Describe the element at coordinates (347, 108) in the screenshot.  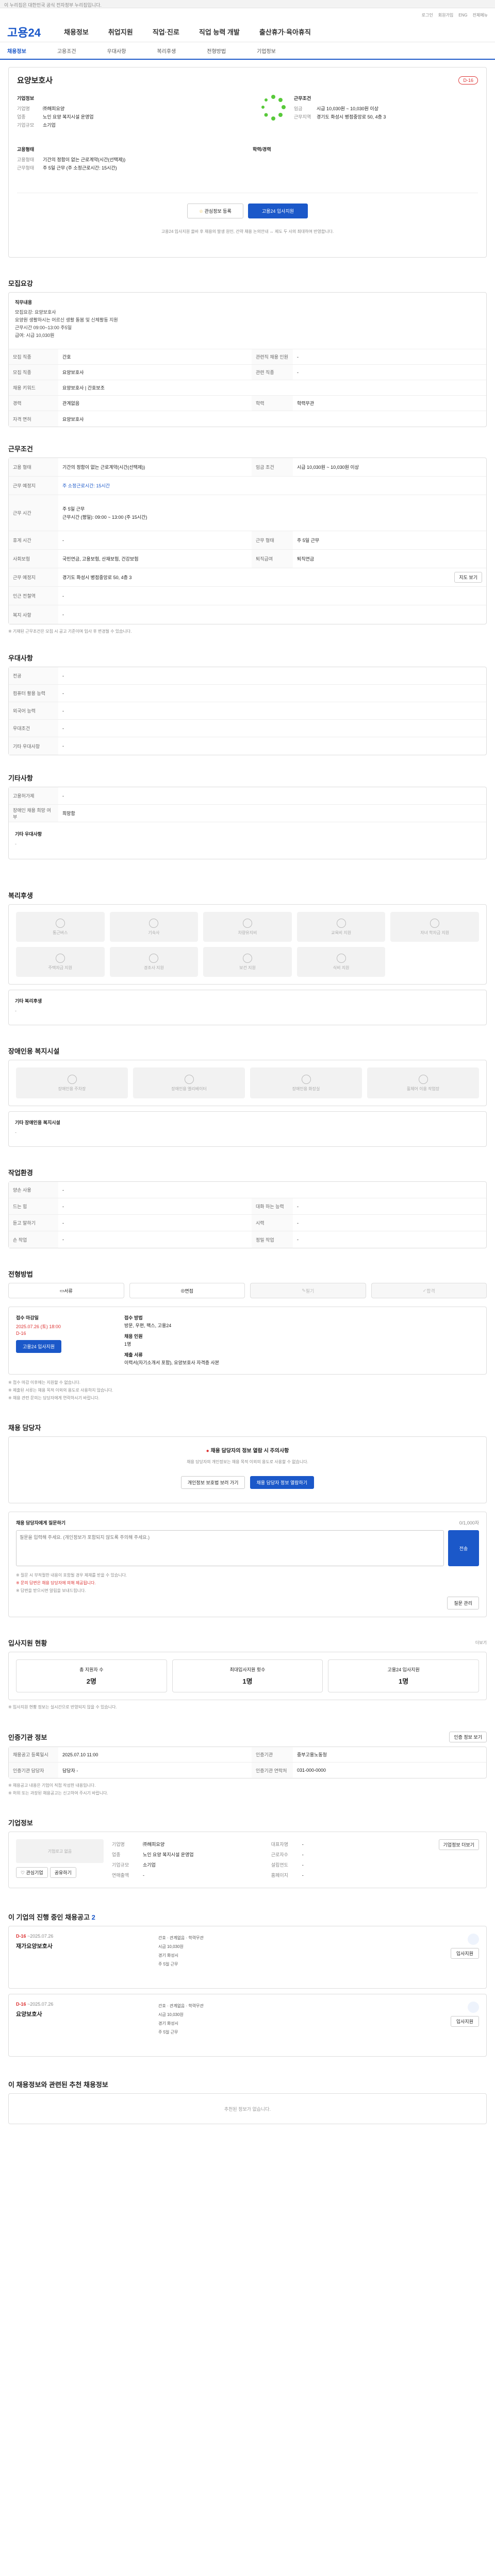
I see `wage-value: 시급 10,030원 ~ 10,030원 이상` at that location.